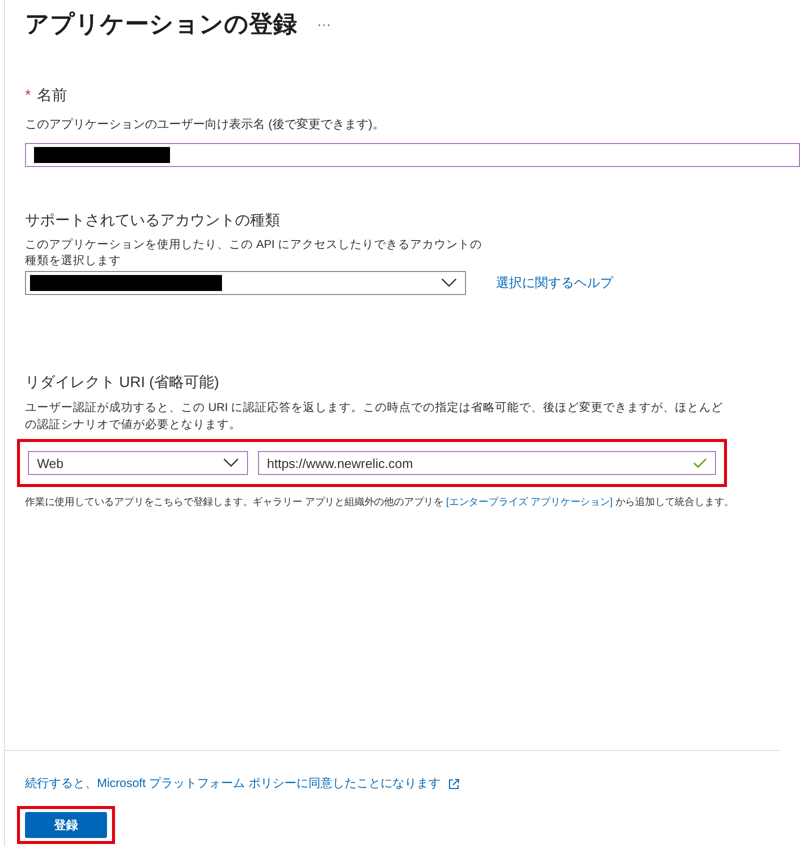  Describe the element at coordinates (50, 463) in the screenshot. I see `dropdown-value: Web` at that location.